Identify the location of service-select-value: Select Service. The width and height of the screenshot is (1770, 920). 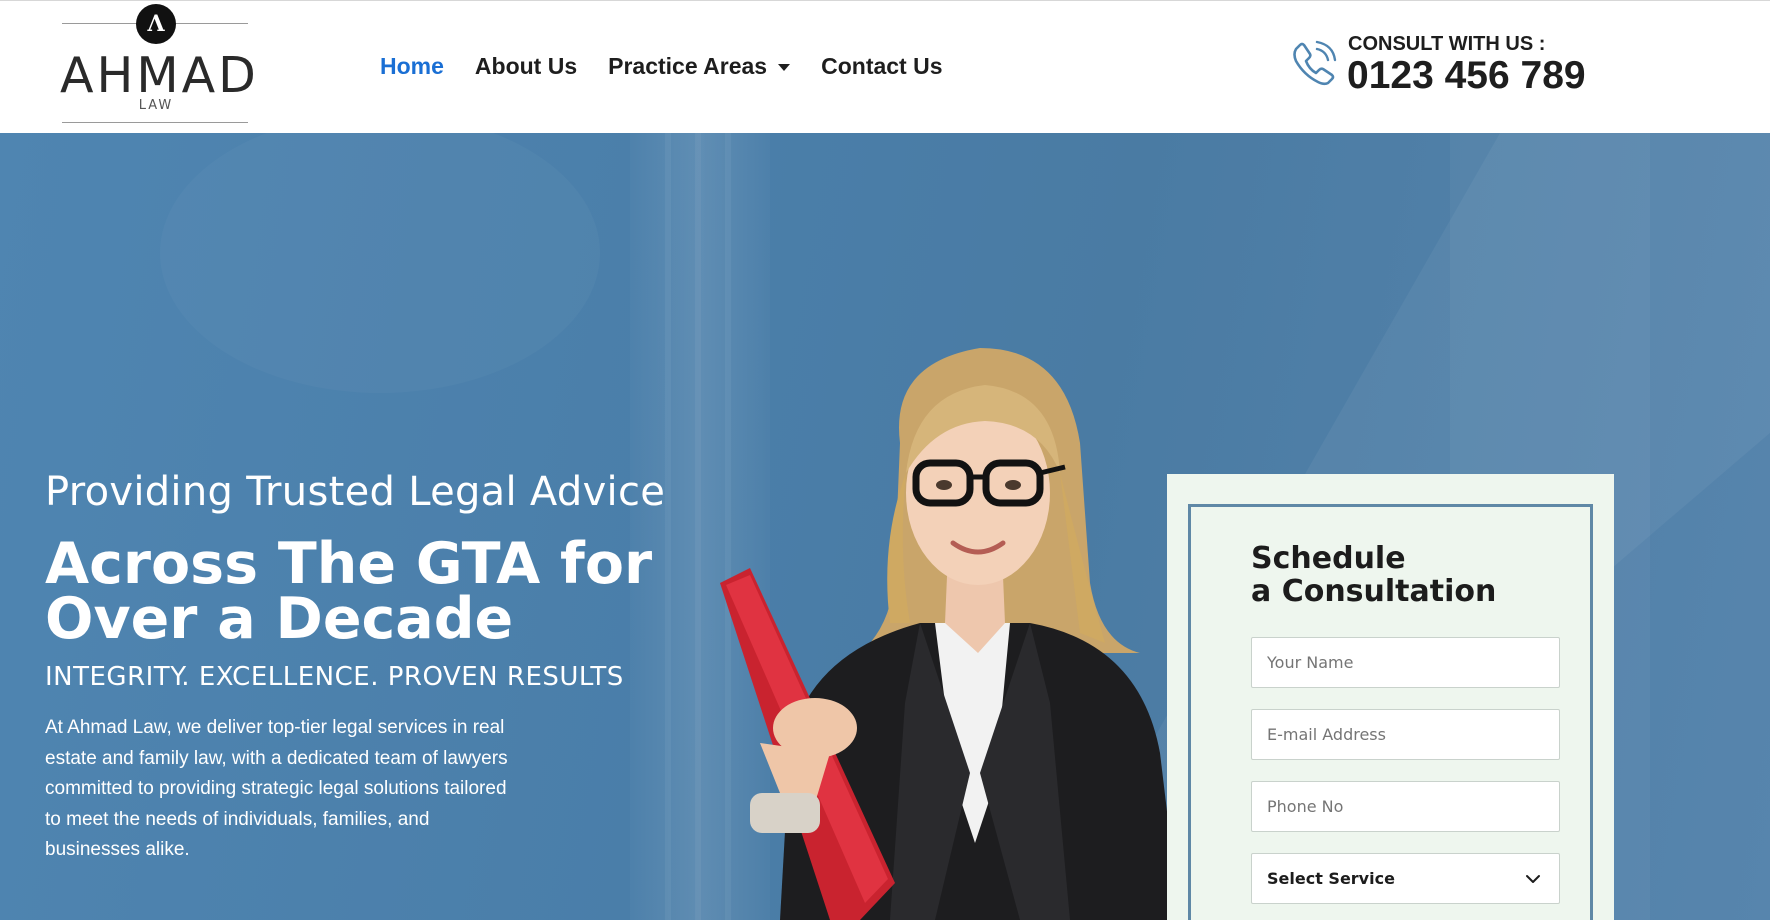
(1331, 878).